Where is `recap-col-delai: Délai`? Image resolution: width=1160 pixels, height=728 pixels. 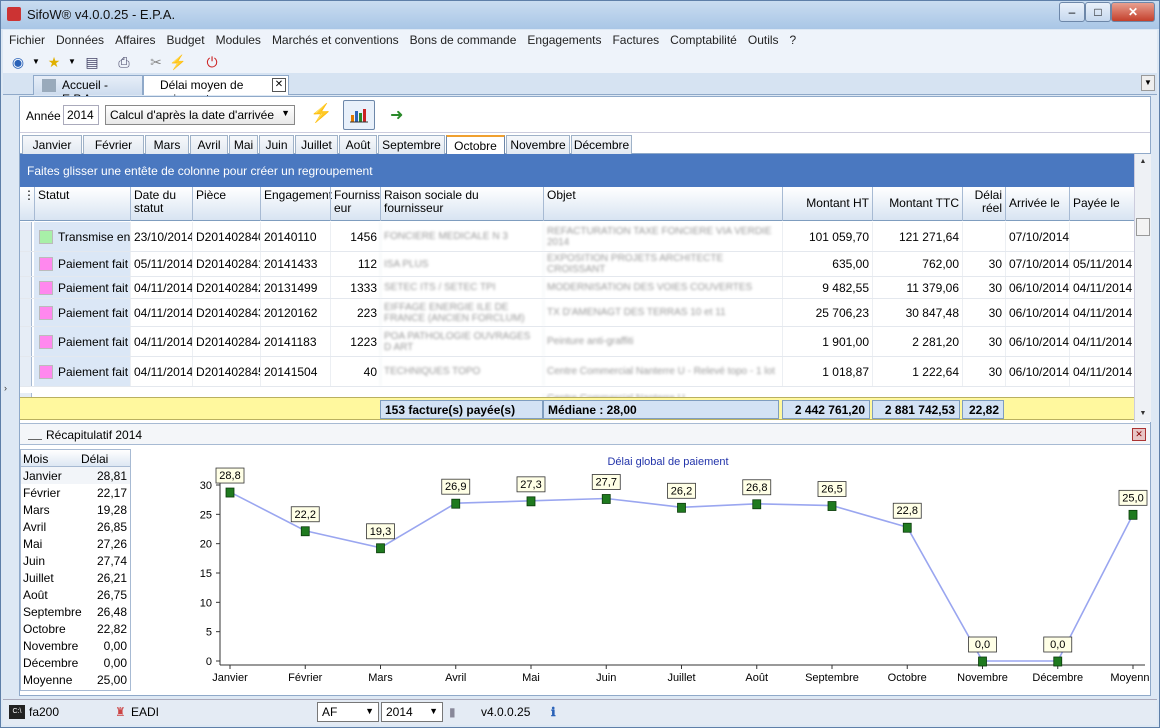 recap-col-delai: Délai is located at coordinates (94, 459).